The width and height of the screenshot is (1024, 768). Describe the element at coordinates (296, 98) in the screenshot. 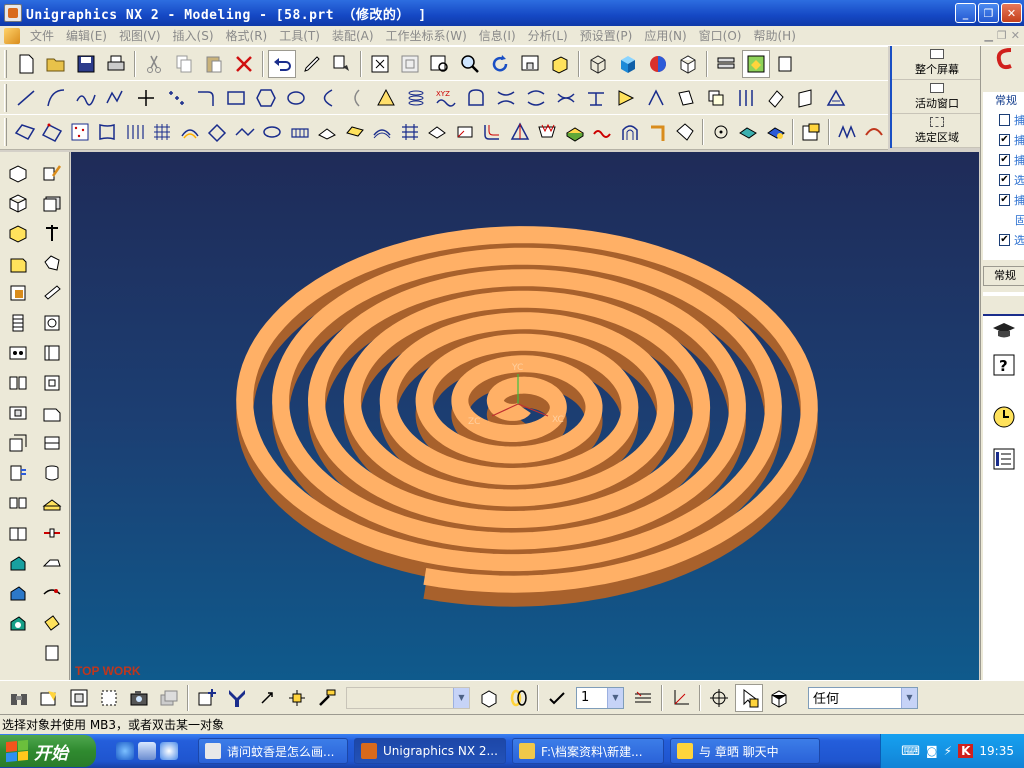

I see `ellipse-button` at that location.